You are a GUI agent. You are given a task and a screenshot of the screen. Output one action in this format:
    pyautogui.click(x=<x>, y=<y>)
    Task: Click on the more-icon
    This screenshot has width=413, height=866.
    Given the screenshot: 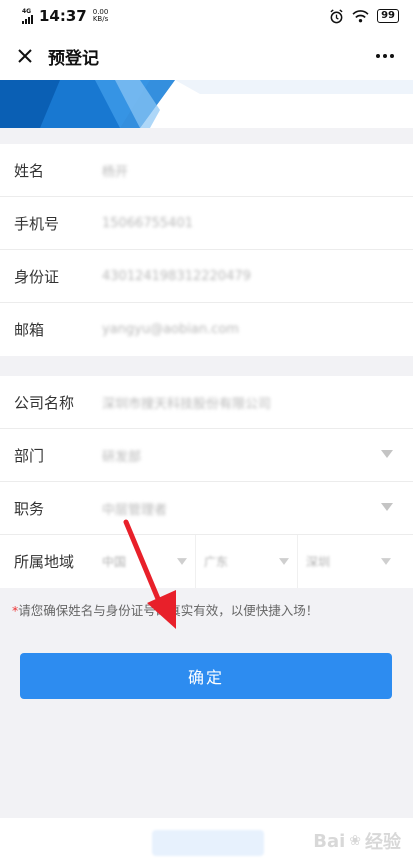 What is the action you would take?
    pyautogui.click(x=385, y=56)
    